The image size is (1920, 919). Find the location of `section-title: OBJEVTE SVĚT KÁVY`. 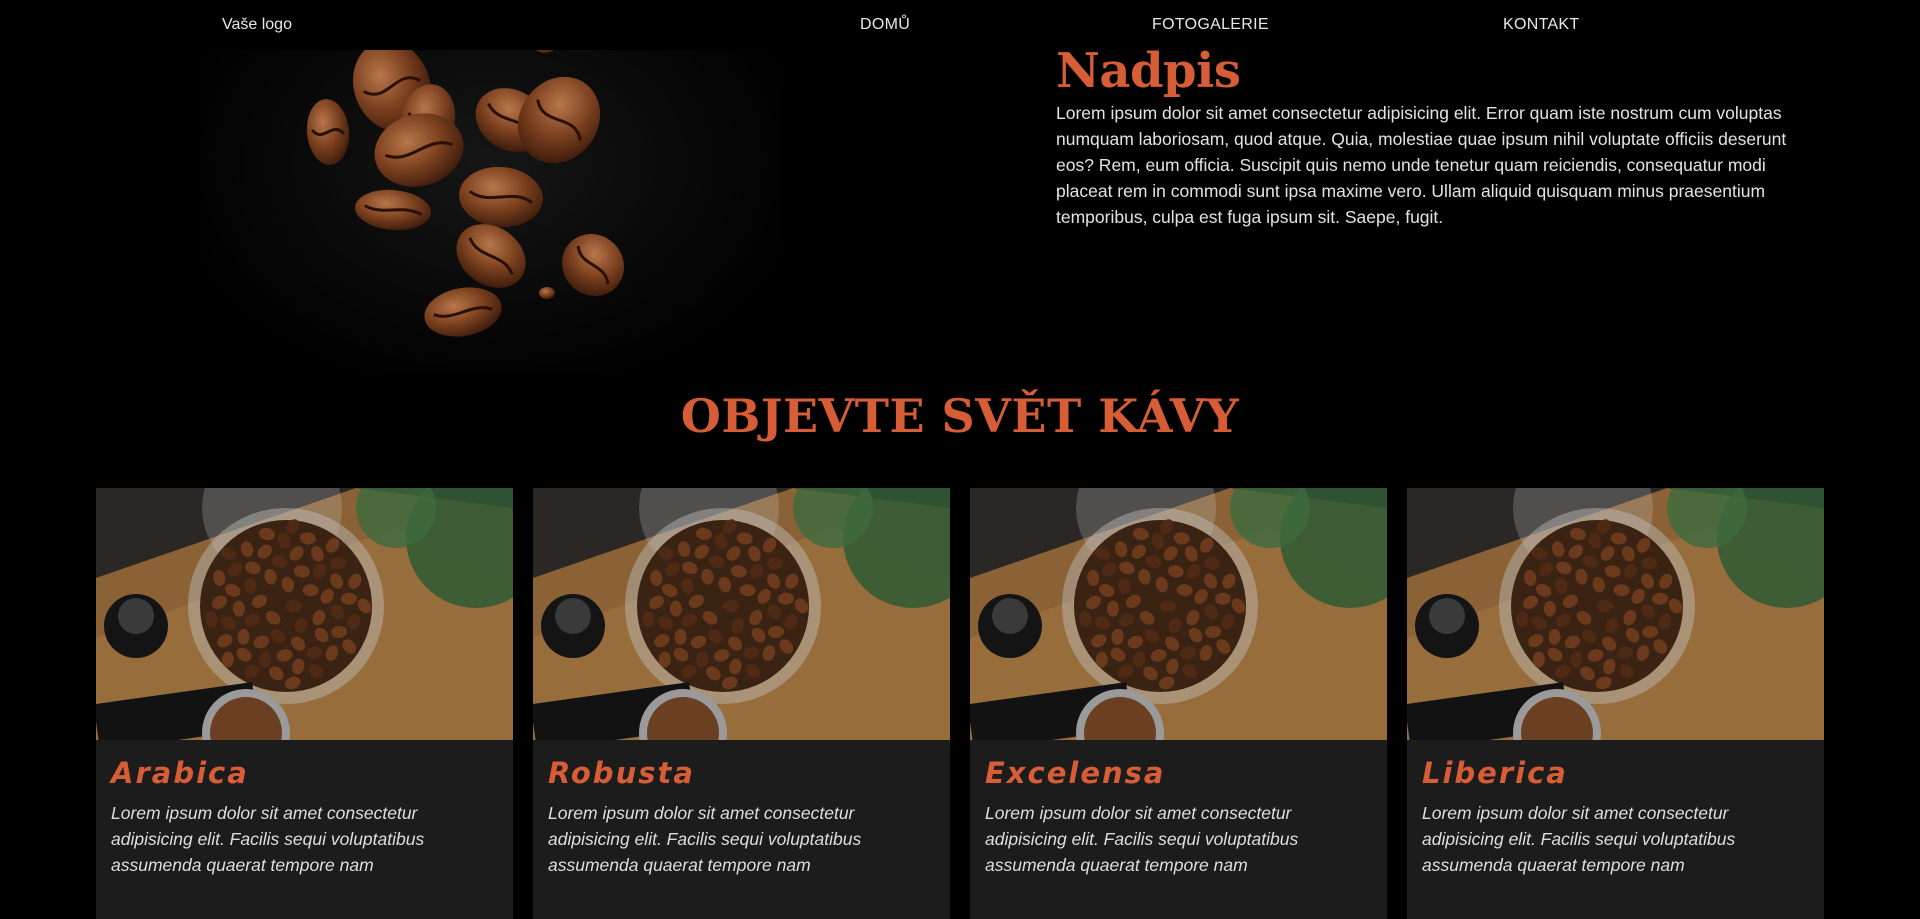

section-title: OBJEVTE SVĚT KÁVY is located at coordinates (960, 416).